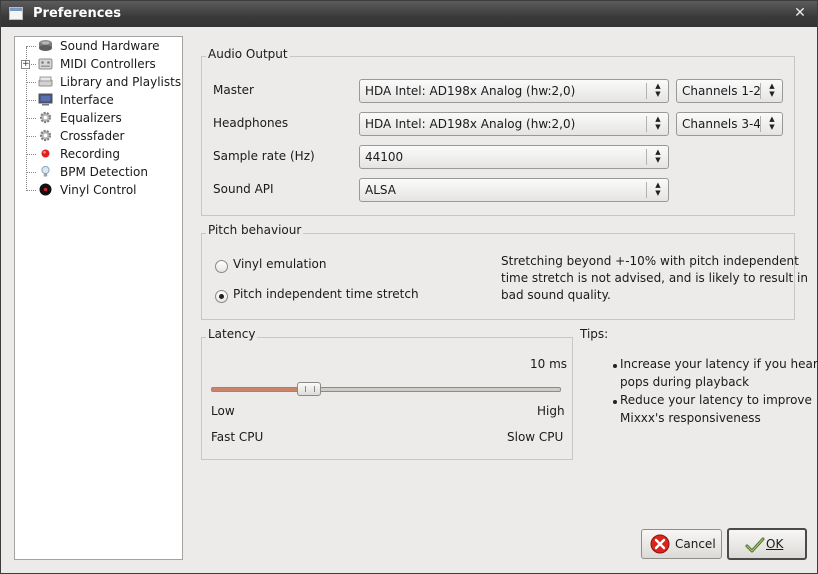  I want to click on fast-cpu-label: Fast CPU, so click(237, 437).